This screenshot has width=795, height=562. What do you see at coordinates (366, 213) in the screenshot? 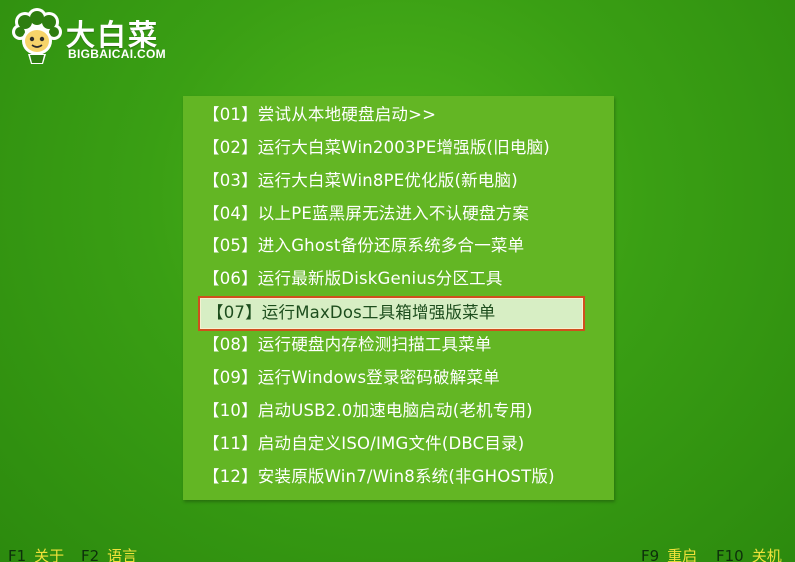
I see `menu-item-04: 【04】以上PE蓝黑屏无法进入不认硬盘方案` at bounding box center [366, 213].